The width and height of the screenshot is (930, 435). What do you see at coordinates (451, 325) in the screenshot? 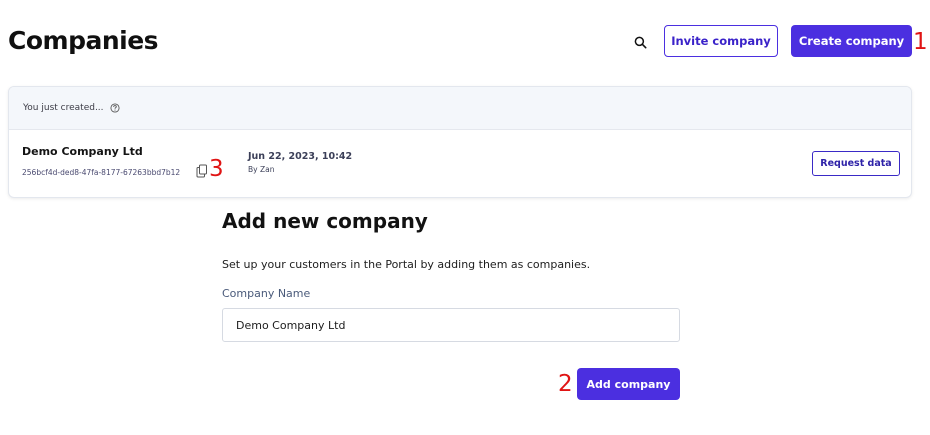
I see `company-name-input` at bounding box center [451, 325].